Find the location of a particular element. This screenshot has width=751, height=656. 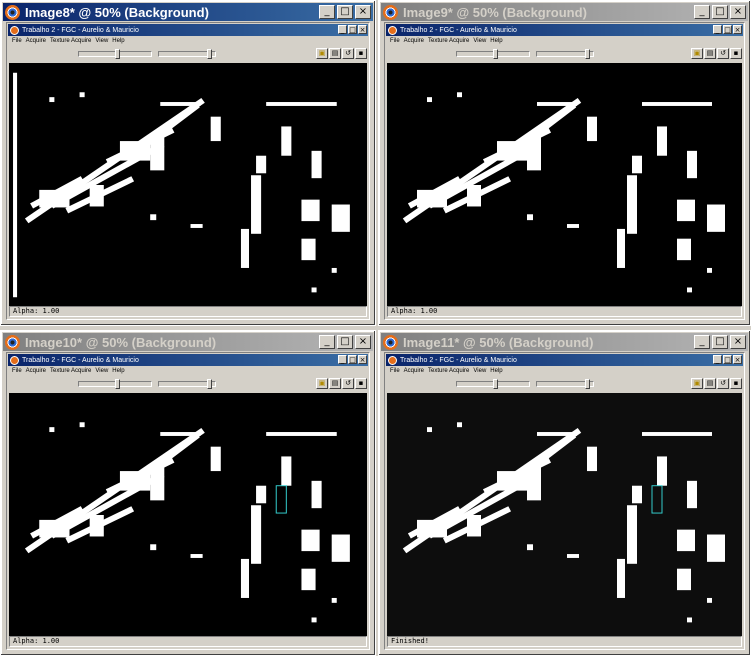

window-titlebar: Image10* @ 50% (Background) _ □ × is located at coordinates (188, 342).